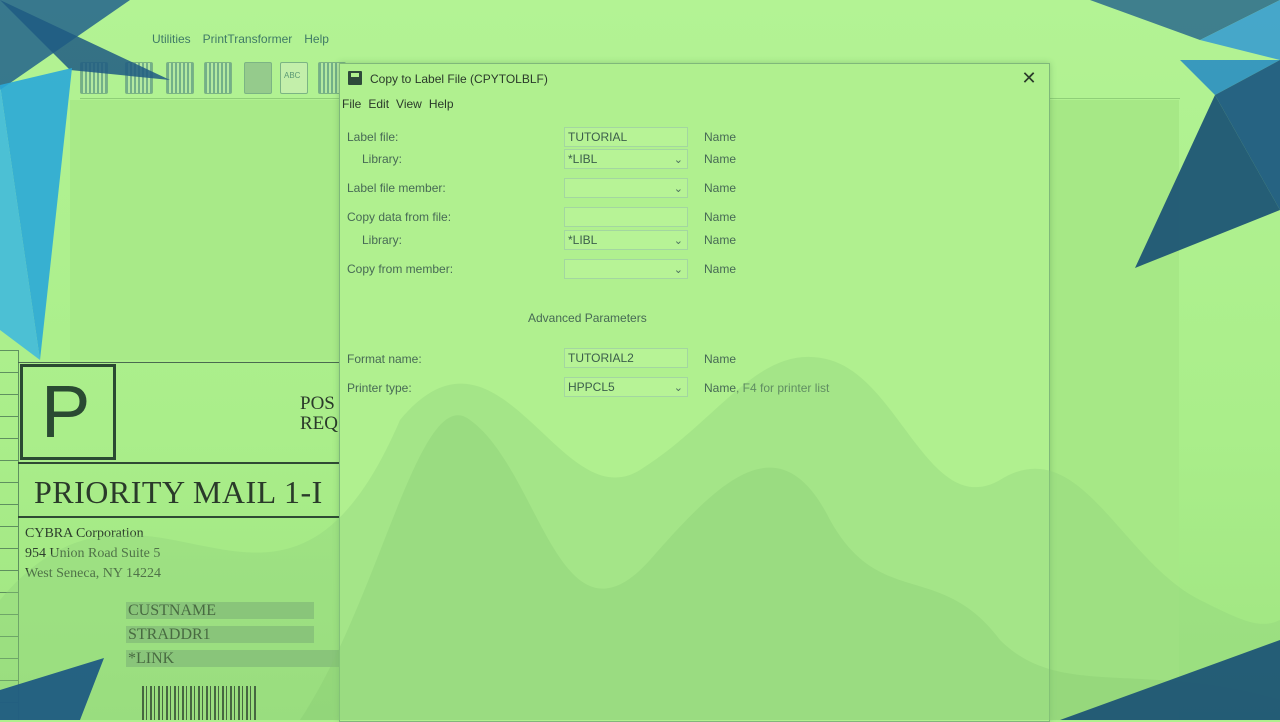 This screenshot has height=722, width=1280. What do you see at coordinates (626, 137) in the screenshot?
I see `label-file-input: TUTORIAL` at bounding box center [626, 137].